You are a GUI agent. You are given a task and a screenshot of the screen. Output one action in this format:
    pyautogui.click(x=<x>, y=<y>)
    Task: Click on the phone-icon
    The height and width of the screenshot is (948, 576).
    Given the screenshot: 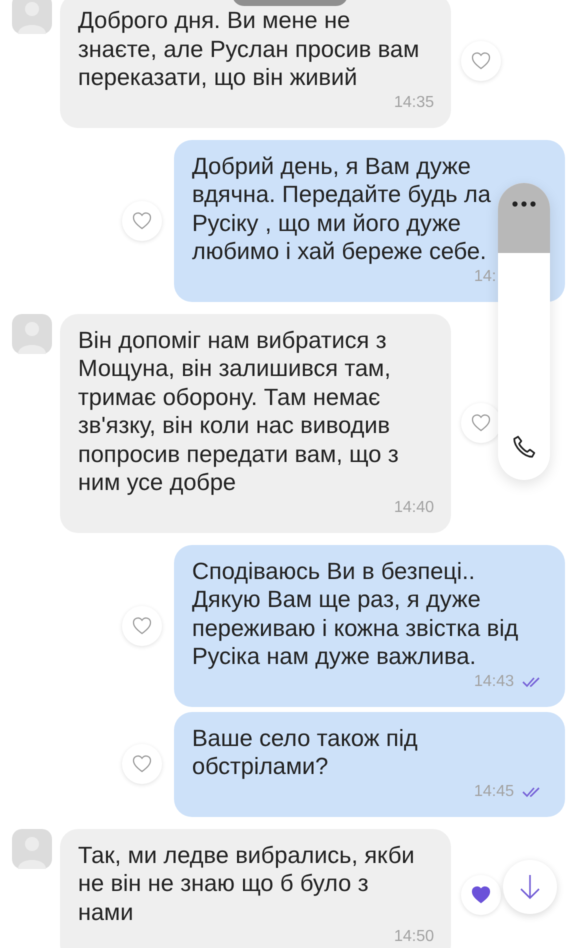 What is the action you would take?
    pyautogui.click(x=524, y=447)
    